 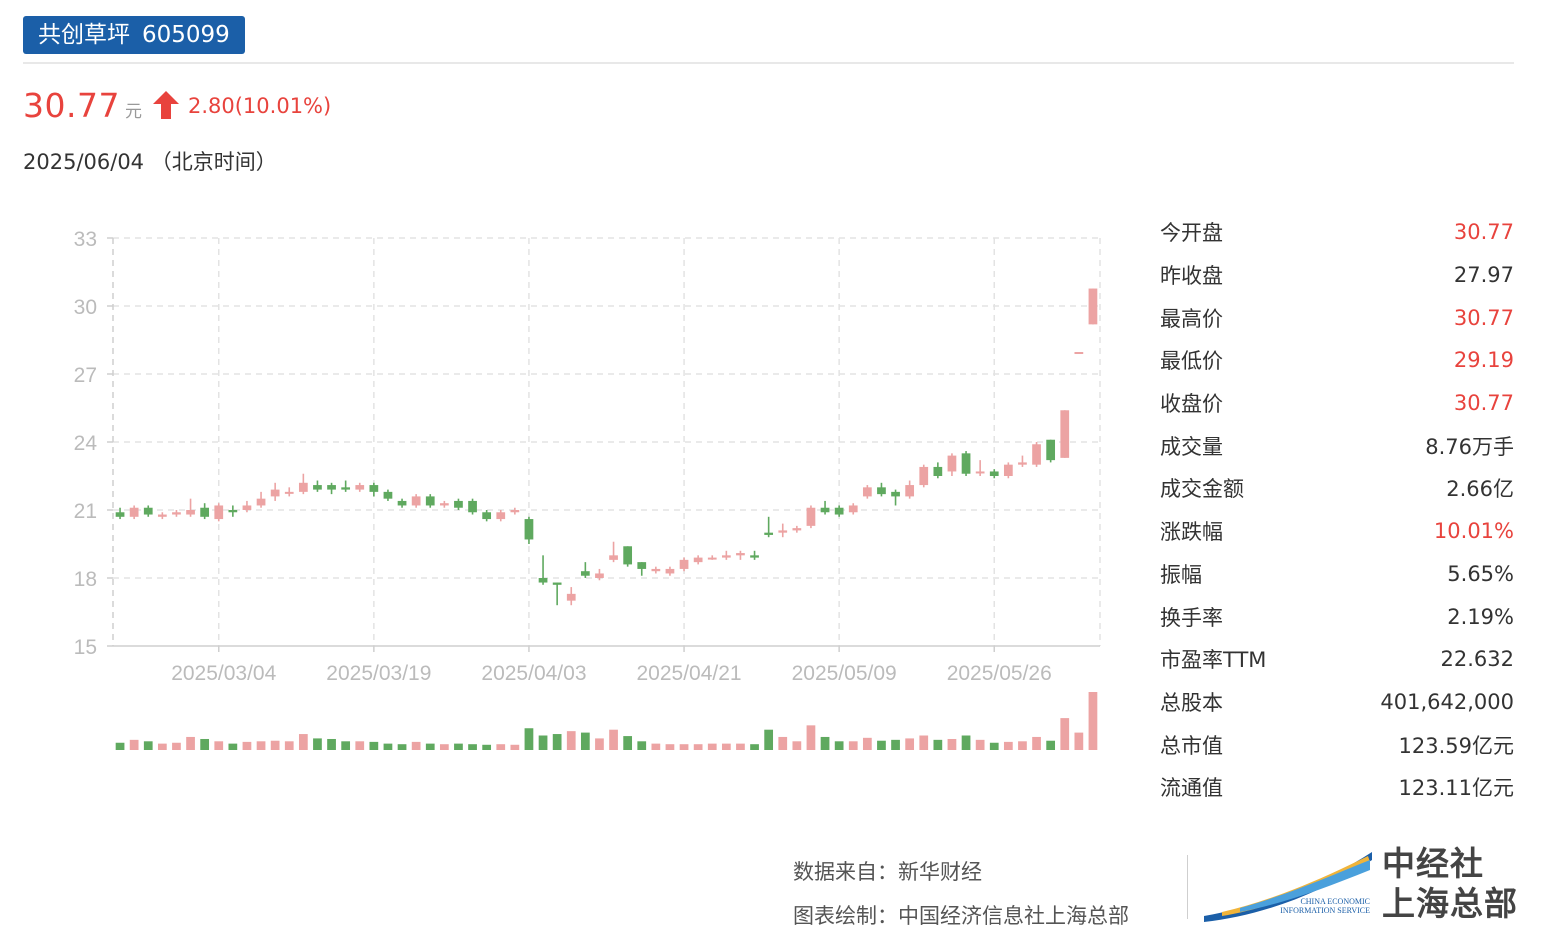 I want to click on stat-value: 2.19%, so click(x=1480, y=616).